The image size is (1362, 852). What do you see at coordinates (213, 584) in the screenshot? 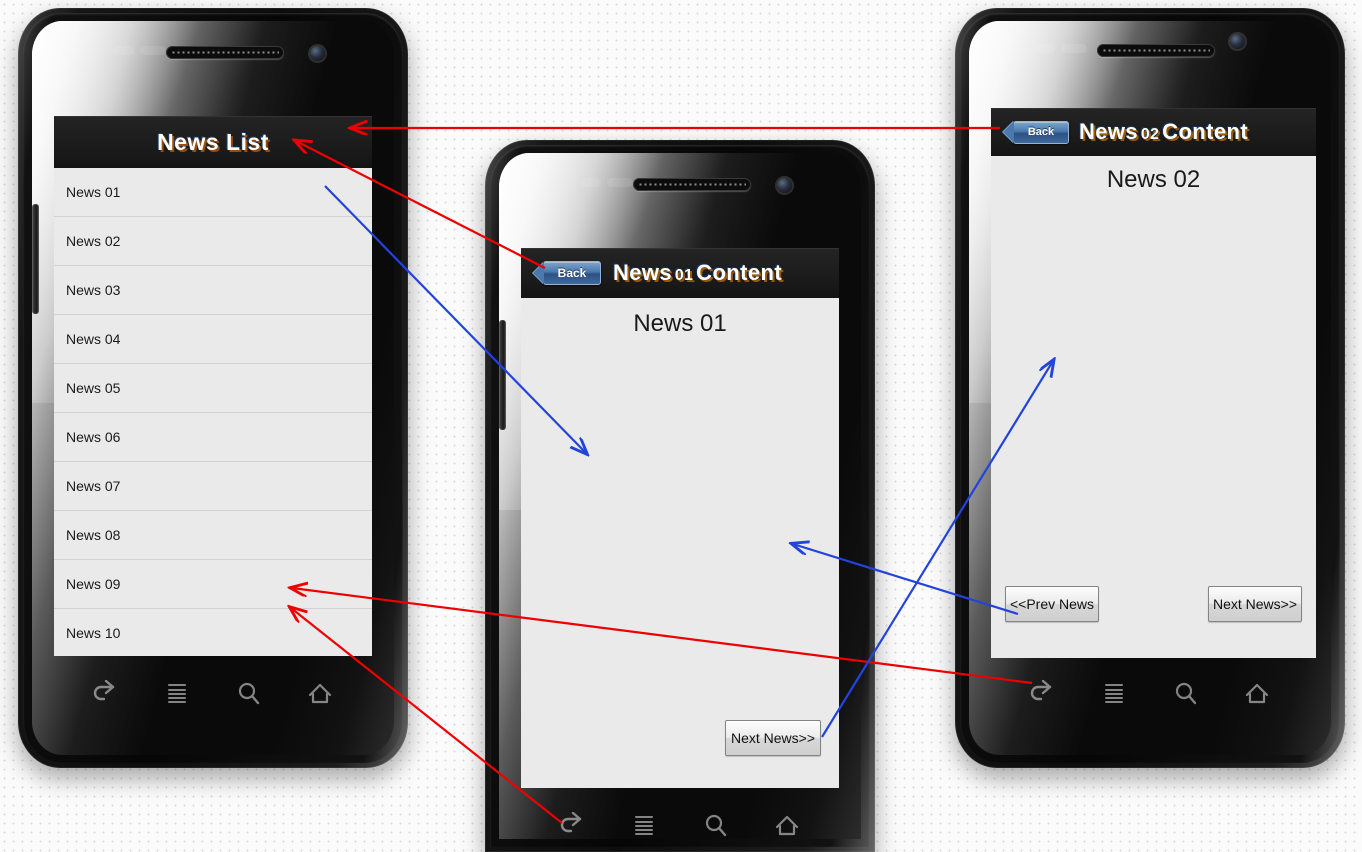
I see `list-item: News 09` at bounding box center [213, 584].